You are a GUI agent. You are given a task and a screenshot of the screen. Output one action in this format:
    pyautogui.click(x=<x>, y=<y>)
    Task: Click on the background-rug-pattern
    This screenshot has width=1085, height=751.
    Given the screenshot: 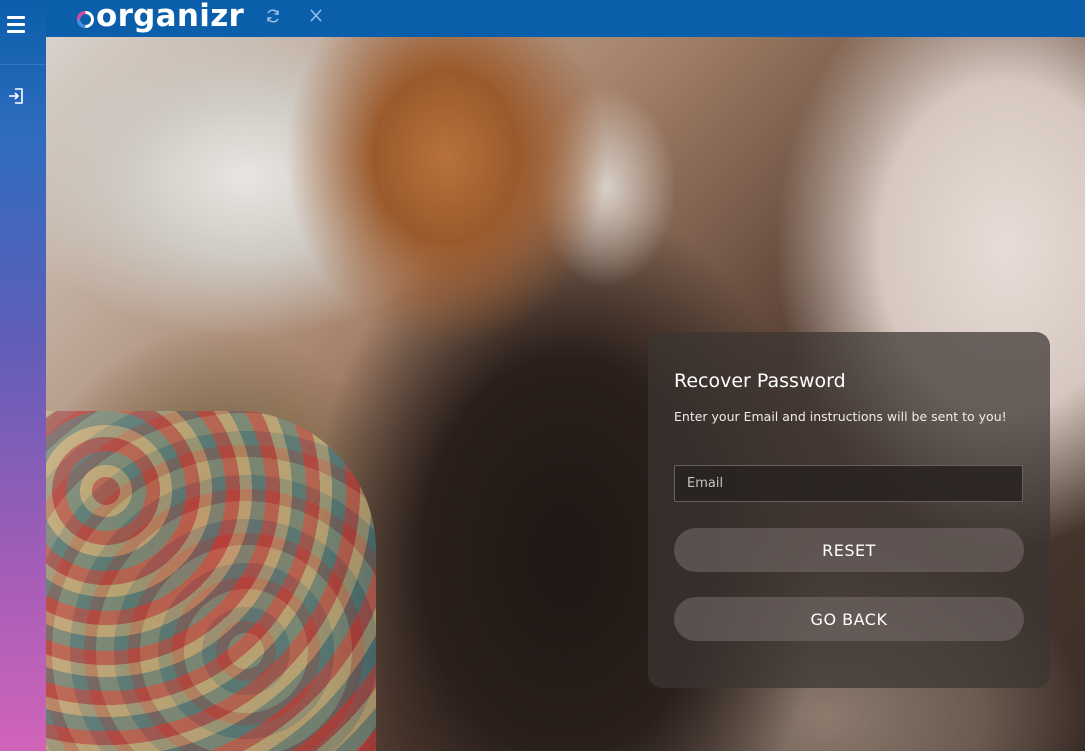 What is the action you would take?
    pyautogui.click(x=211, y=581)
    